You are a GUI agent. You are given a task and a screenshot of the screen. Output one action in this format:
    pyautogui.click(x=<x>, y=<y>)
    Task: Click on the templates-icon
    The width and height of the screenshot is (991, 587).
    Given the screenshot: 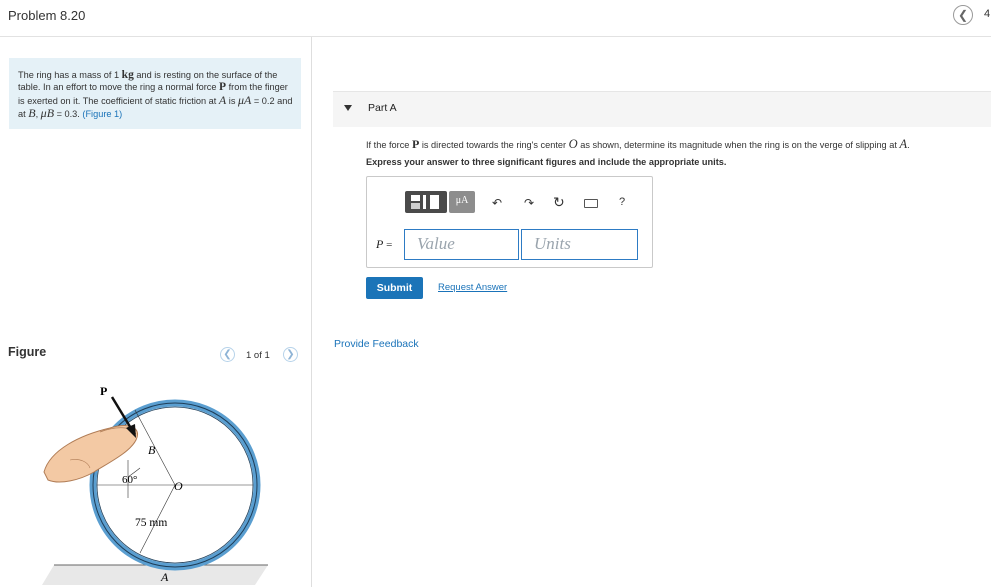 What is the action you would take?
    pyautogui.click(x=425, y=202)
    